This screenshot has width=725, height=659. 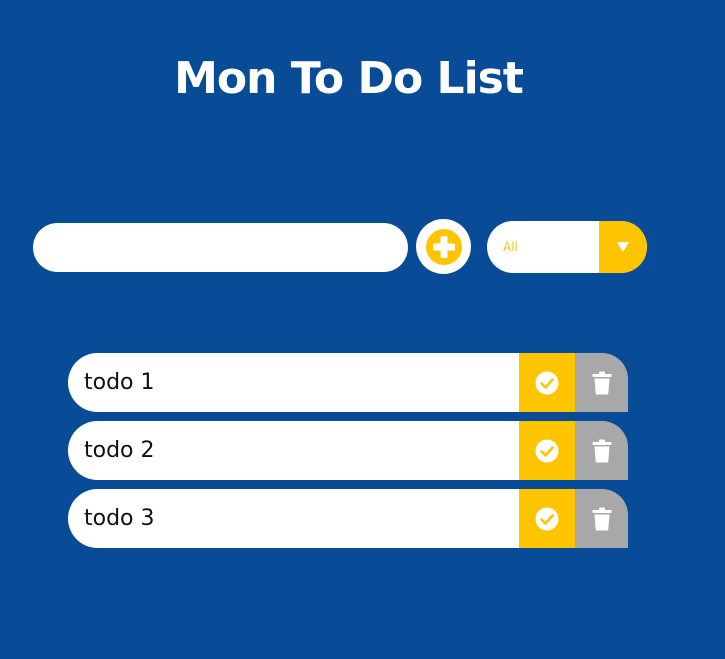 I want to click on add-todo-button, so click(x=443, y=246).